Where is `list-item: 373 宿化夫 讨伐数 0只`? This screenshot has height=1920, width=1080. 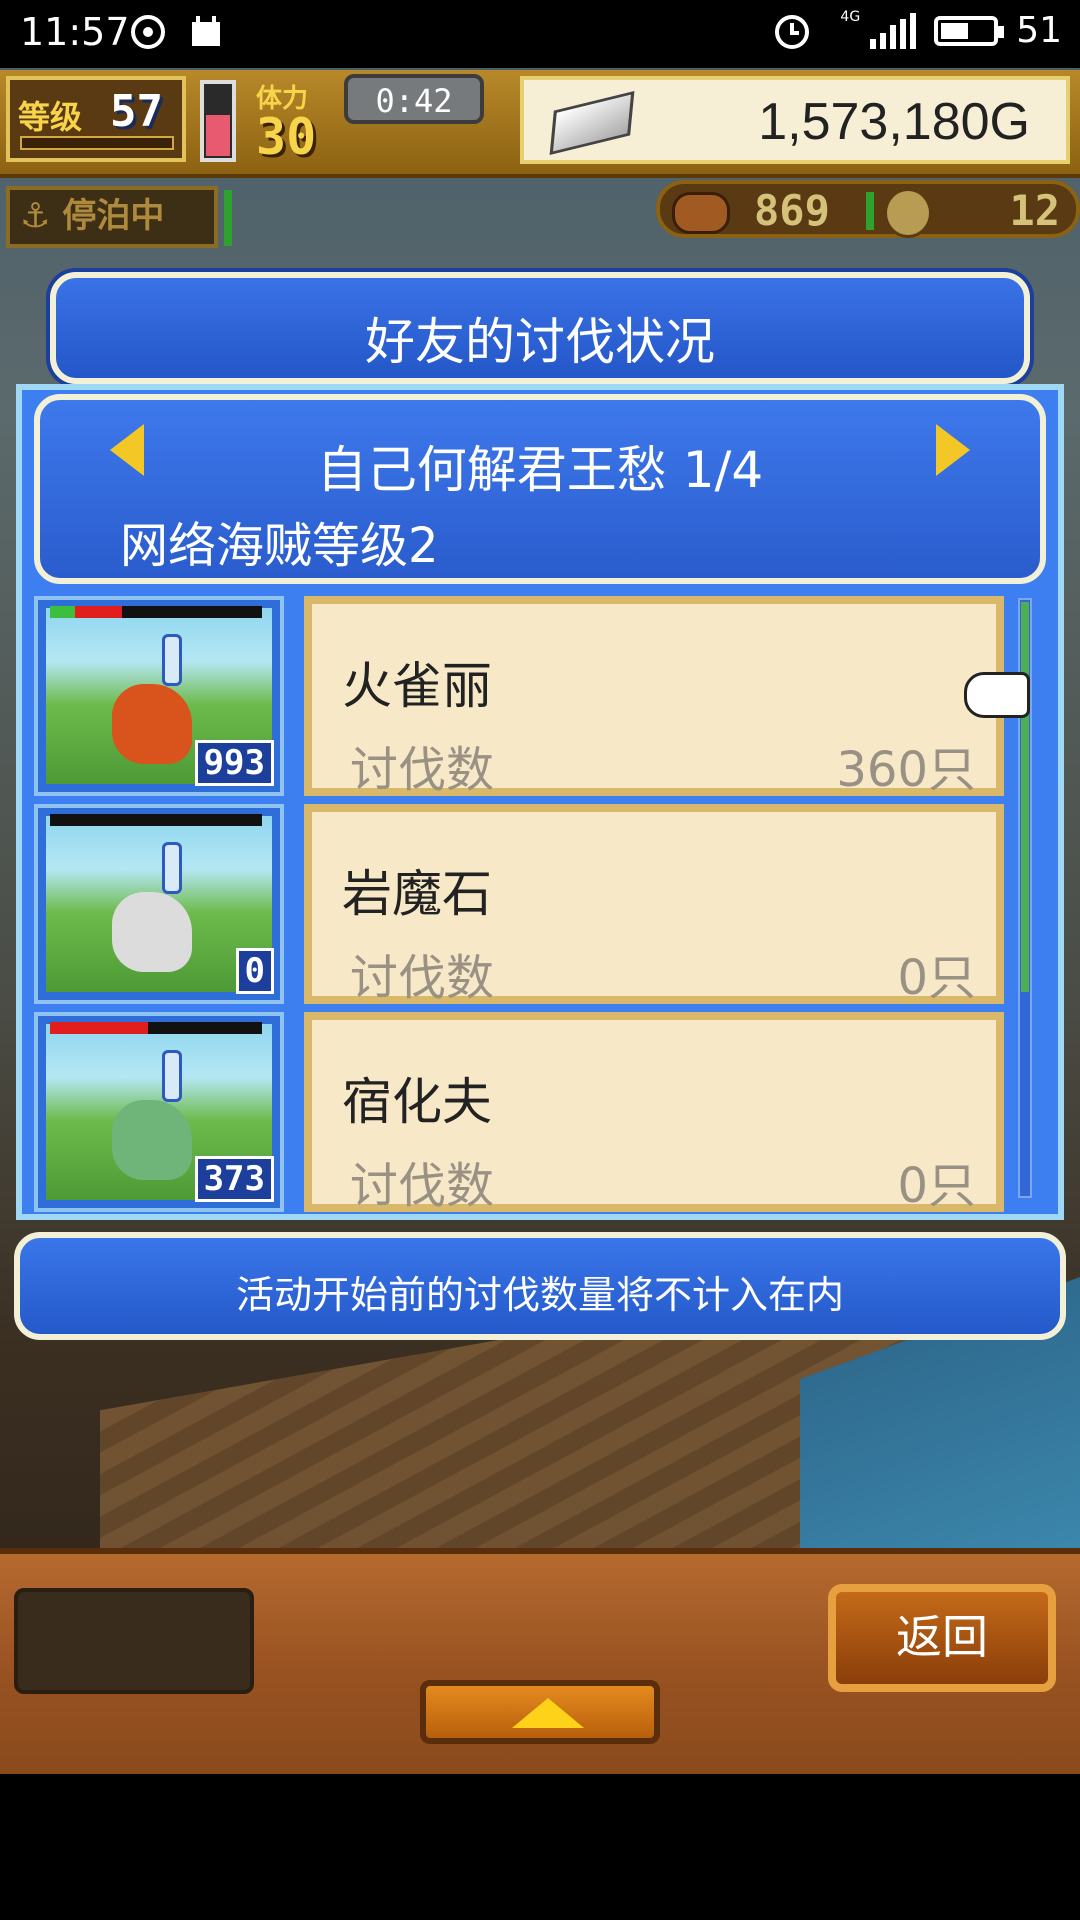 list-item: 373 宿化夫 讨伐数 0只 is located at coordinates (524, 1113).